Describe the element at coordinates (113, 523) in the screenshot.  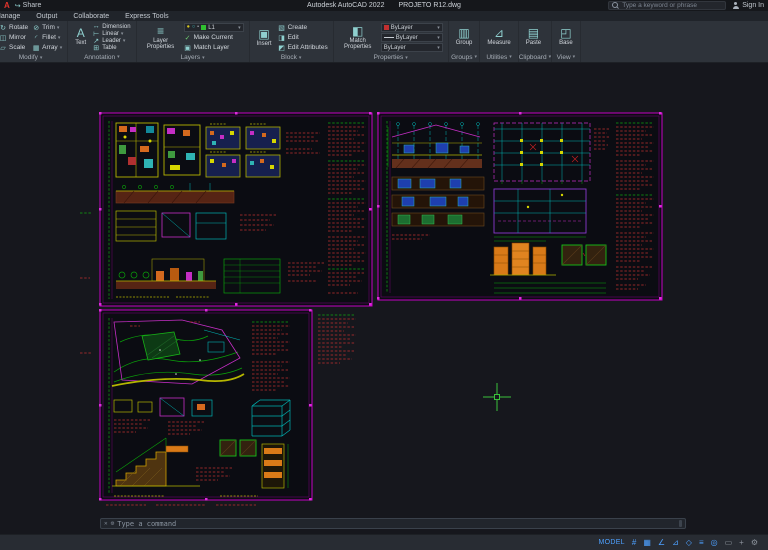
I see `customize-icon: ⚙` at that location.